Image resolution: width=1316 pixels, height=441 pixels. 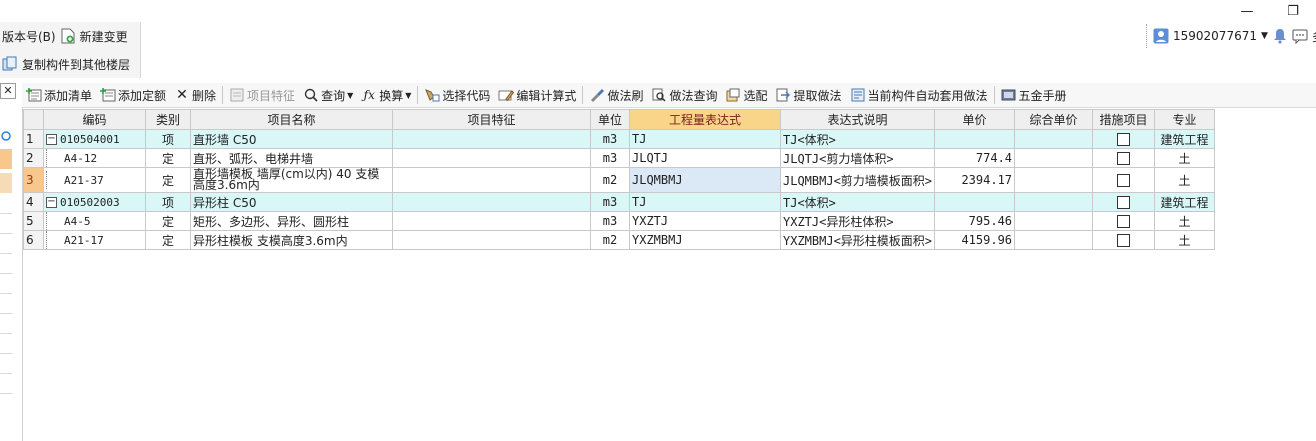 What do you see at coordinates (33, 240) in the screenshot?
I see `row-number: 6` at bounding box center [33, 240].